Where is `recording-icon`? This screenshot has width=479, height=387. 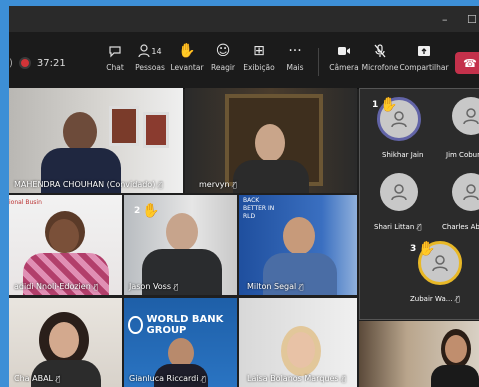 recording-icon is located at coordinates (24, 63).